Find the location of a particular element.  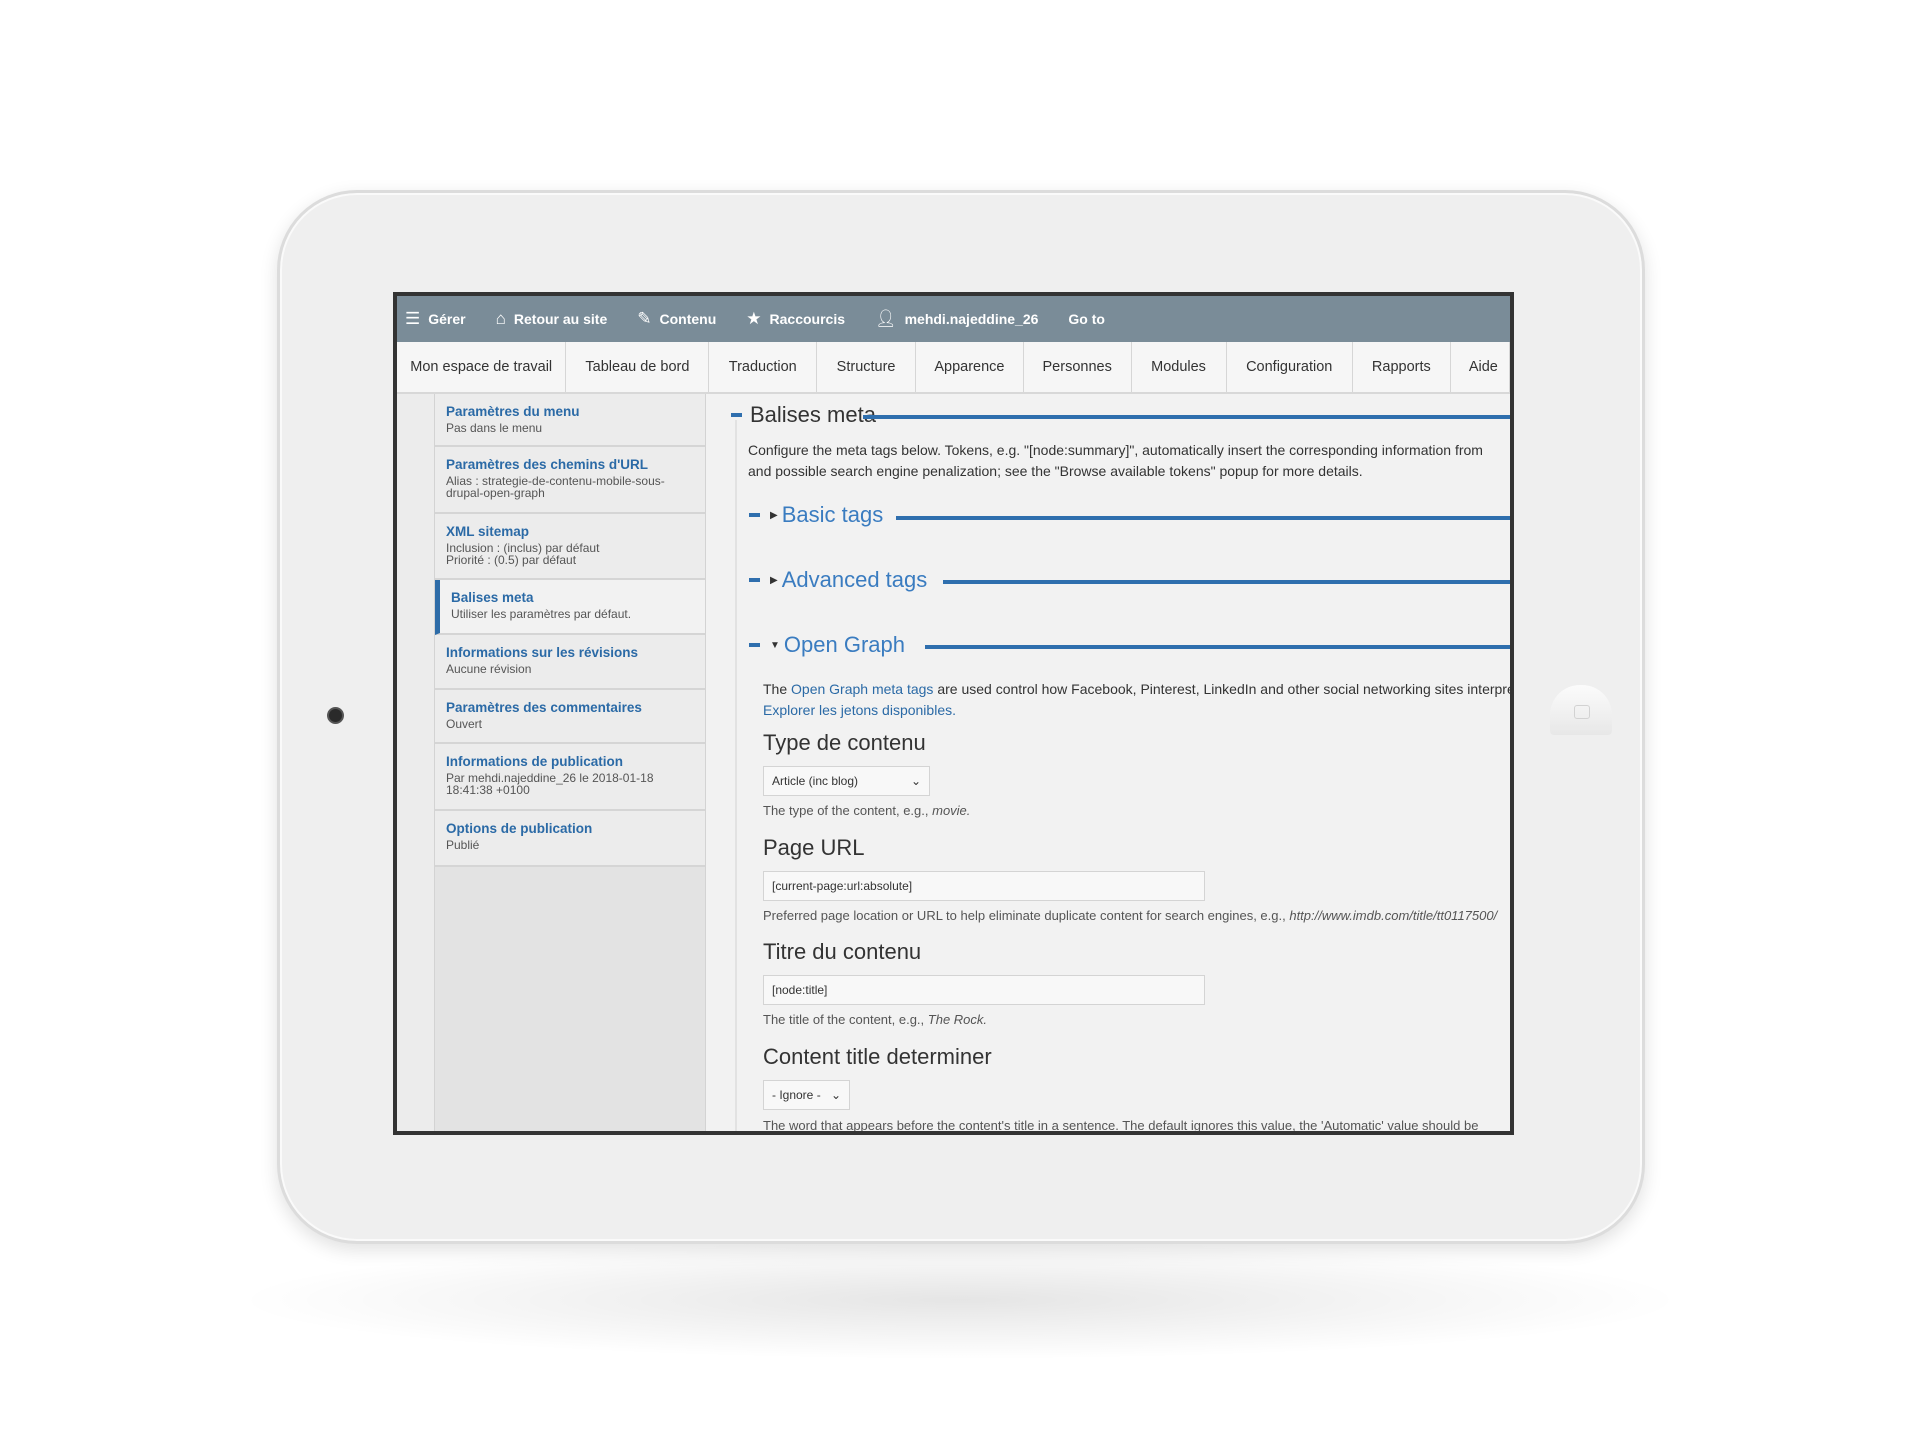

basic-tags-toggle: ▶ Basic tags is located at coordinates (816, 515).